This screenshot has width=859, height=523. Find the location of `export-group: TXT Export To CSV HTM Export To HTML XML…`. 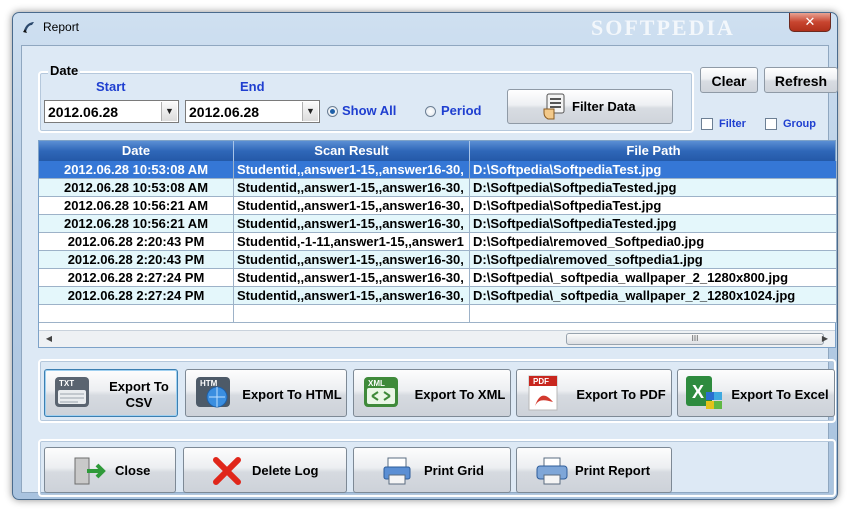

export-group: TXT Export To CSV HTM Export To HTML XML… is located at coordinates (437, 391).